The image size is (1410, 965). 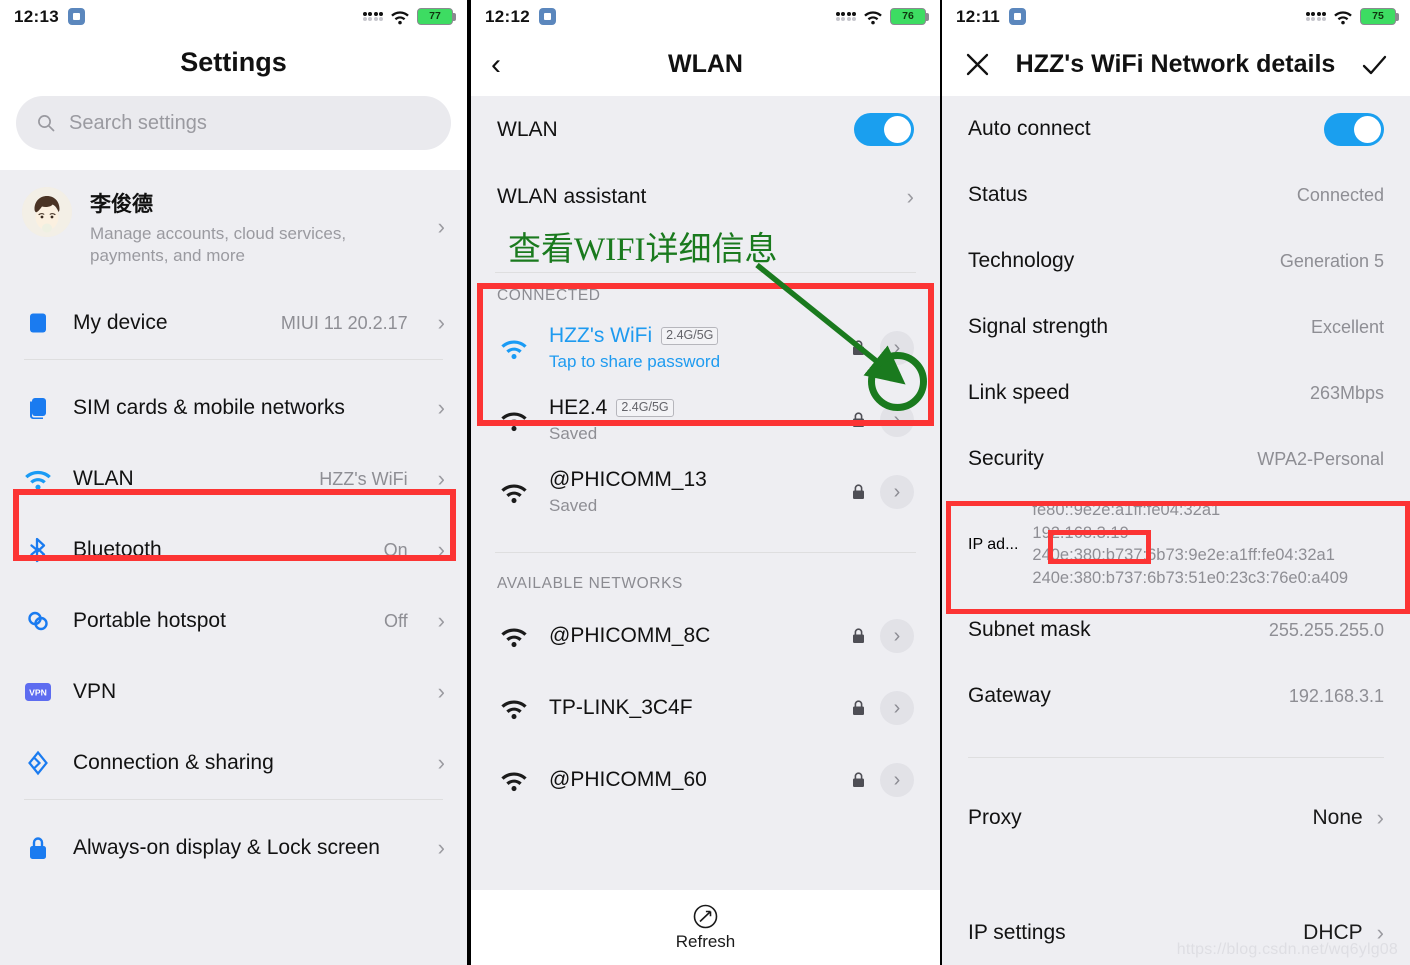 What do you see at coordinates (1176, 696) in the screenshot?
I see `detail-row-gateway: Gateway 192.168.3.1` at bounding box center [1176, 696].